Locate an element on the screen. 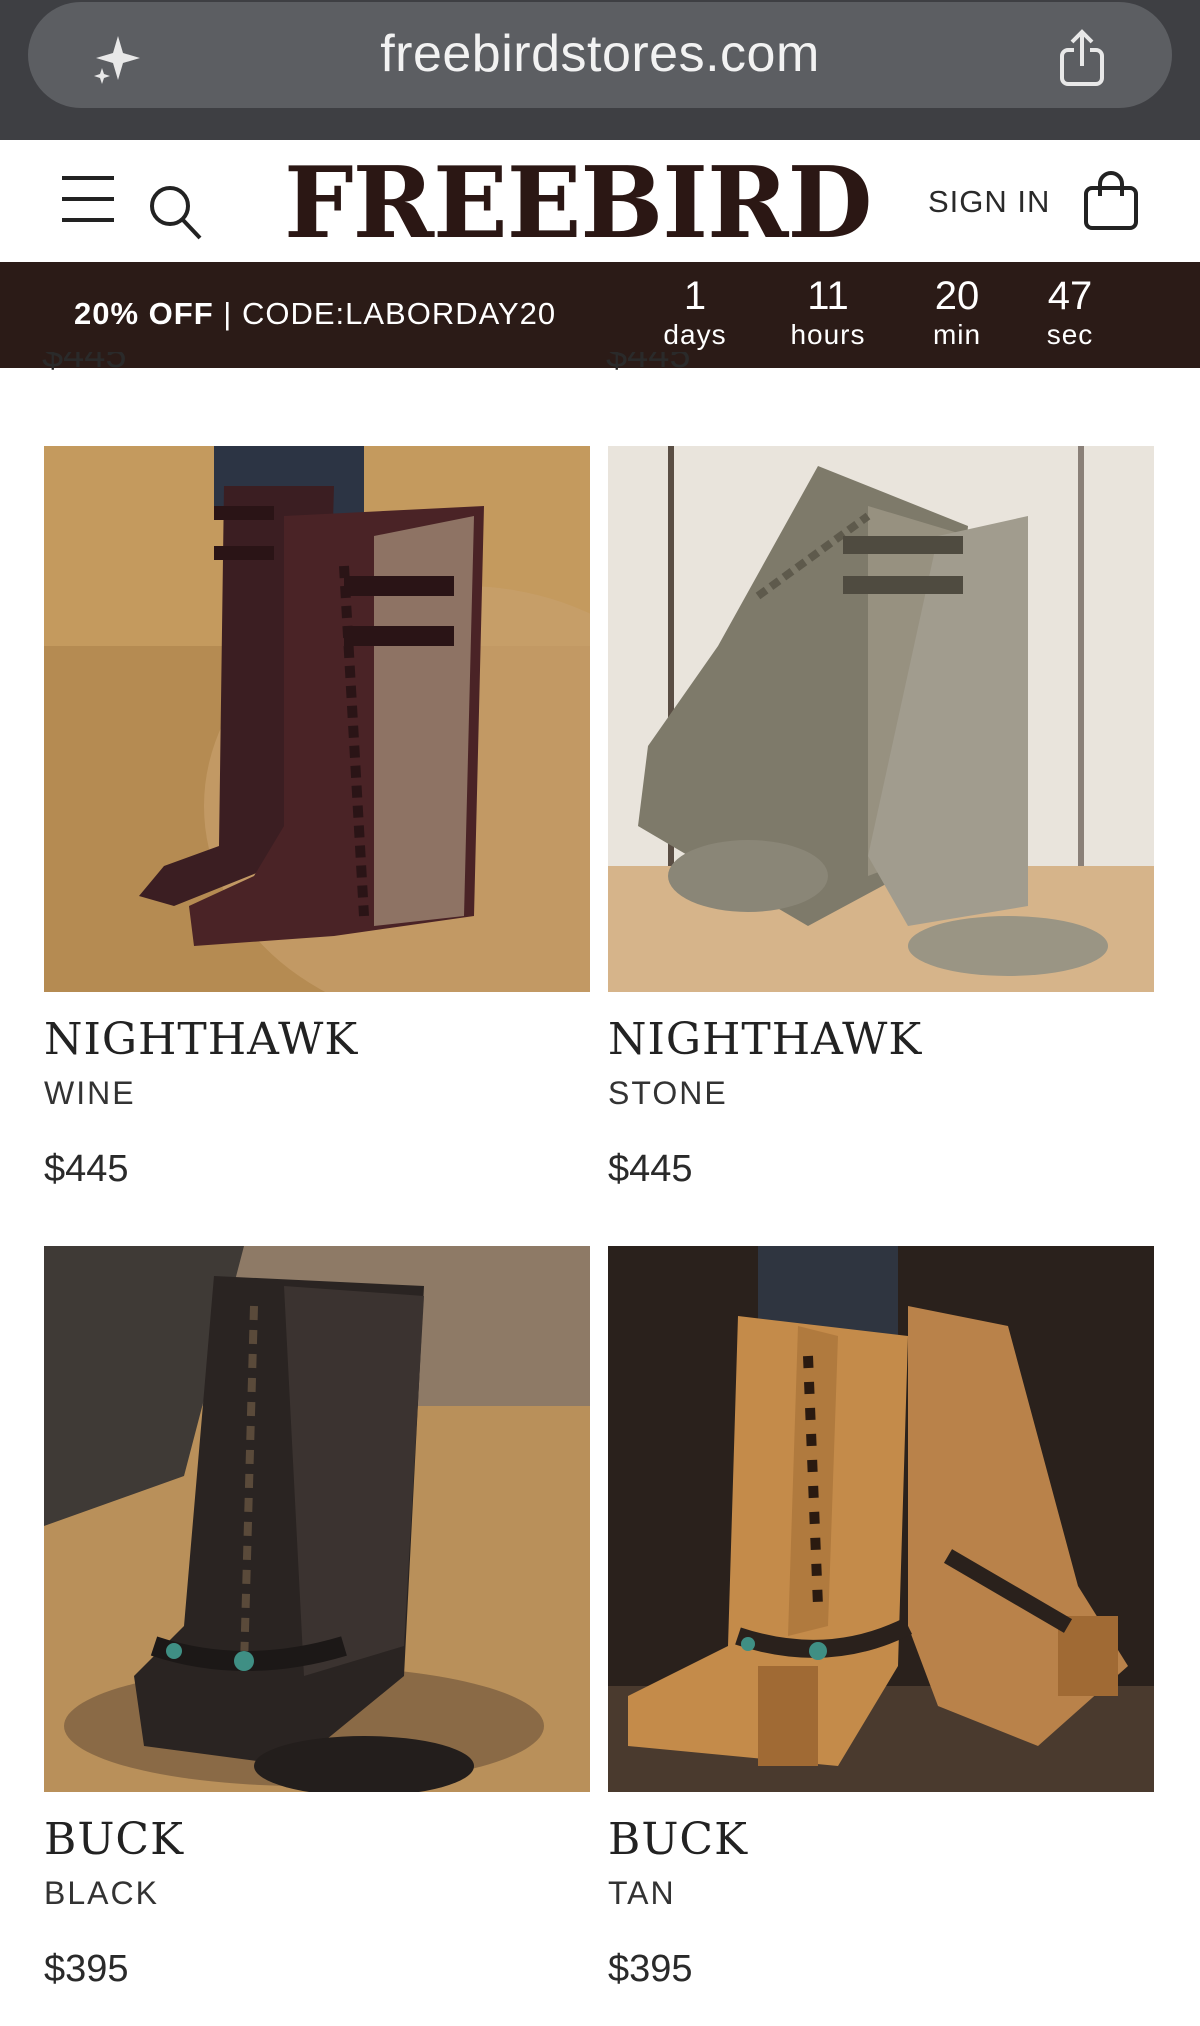 The image size is (1200, 2026). countdown-days: 1 days is located at coordinates (695, 313).